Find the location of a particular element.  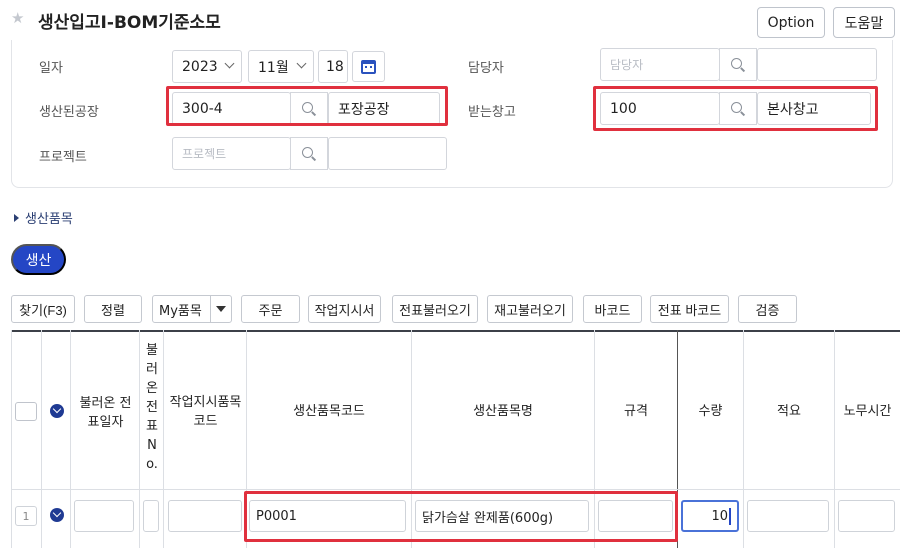

load-stock-button: 재고불러오기 is located at coordinates (530, 309).